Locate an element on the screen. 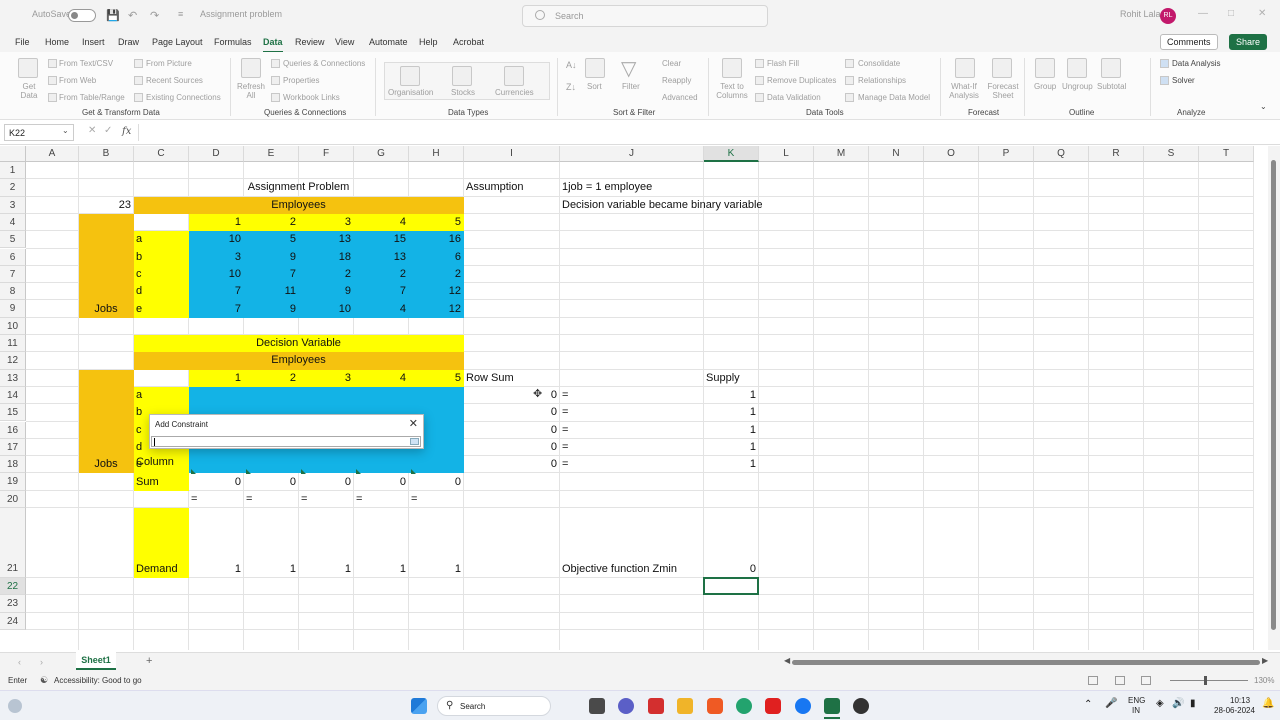 This screenshot has height=720, width=1280. cancel-icon: ✕ is located at coordinates (92, 130).